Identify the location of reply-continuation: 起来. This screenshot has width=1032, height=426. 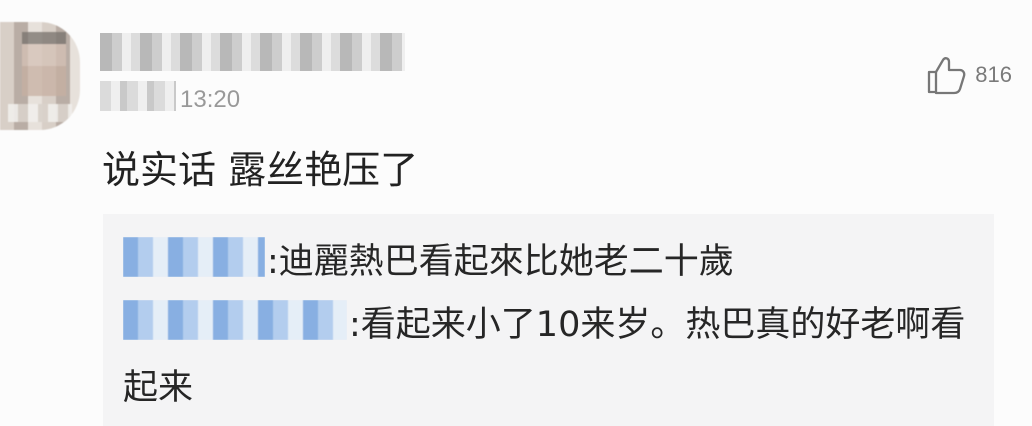
(158, 388).